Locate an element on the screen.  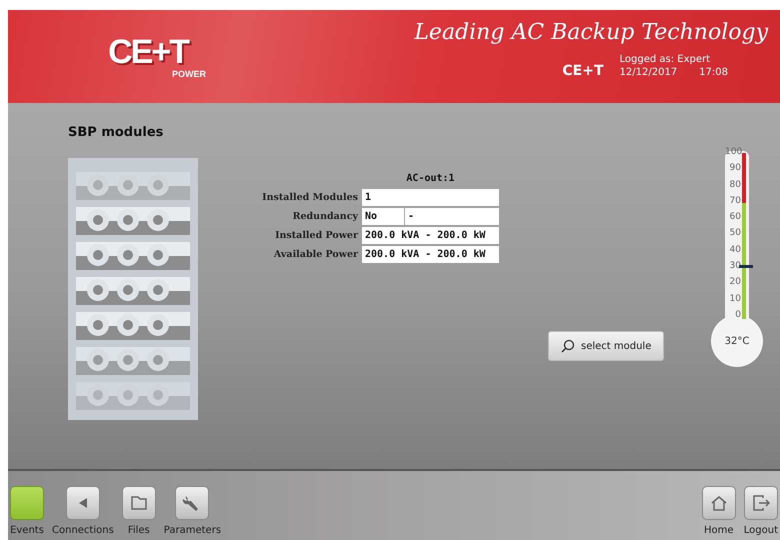
house-icon is located at coordinates (719, 503).